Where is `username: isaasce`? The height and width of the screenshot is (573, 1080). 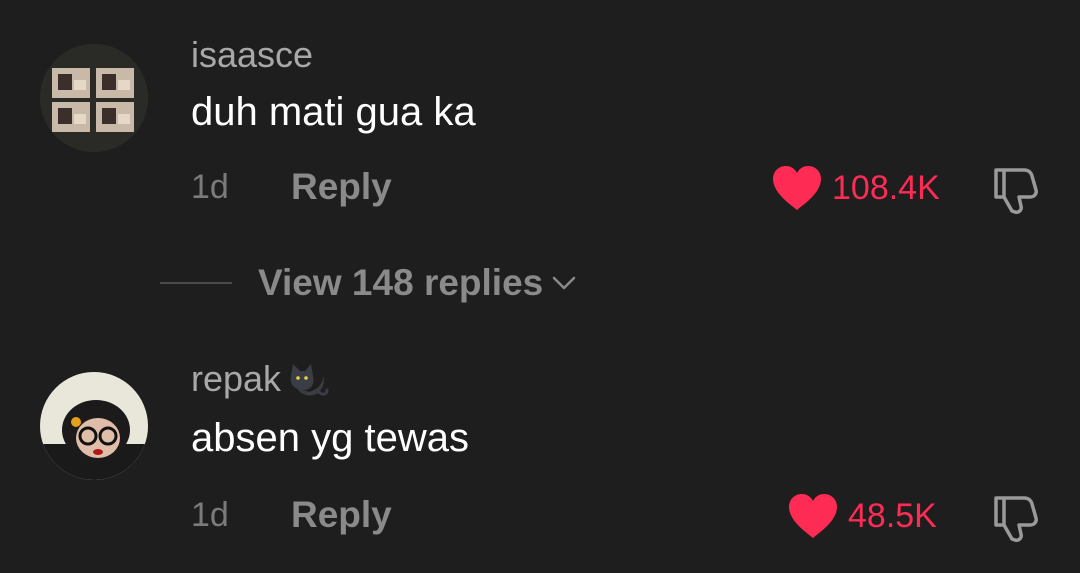 username: isaasce is located at coordinates (252, 55).